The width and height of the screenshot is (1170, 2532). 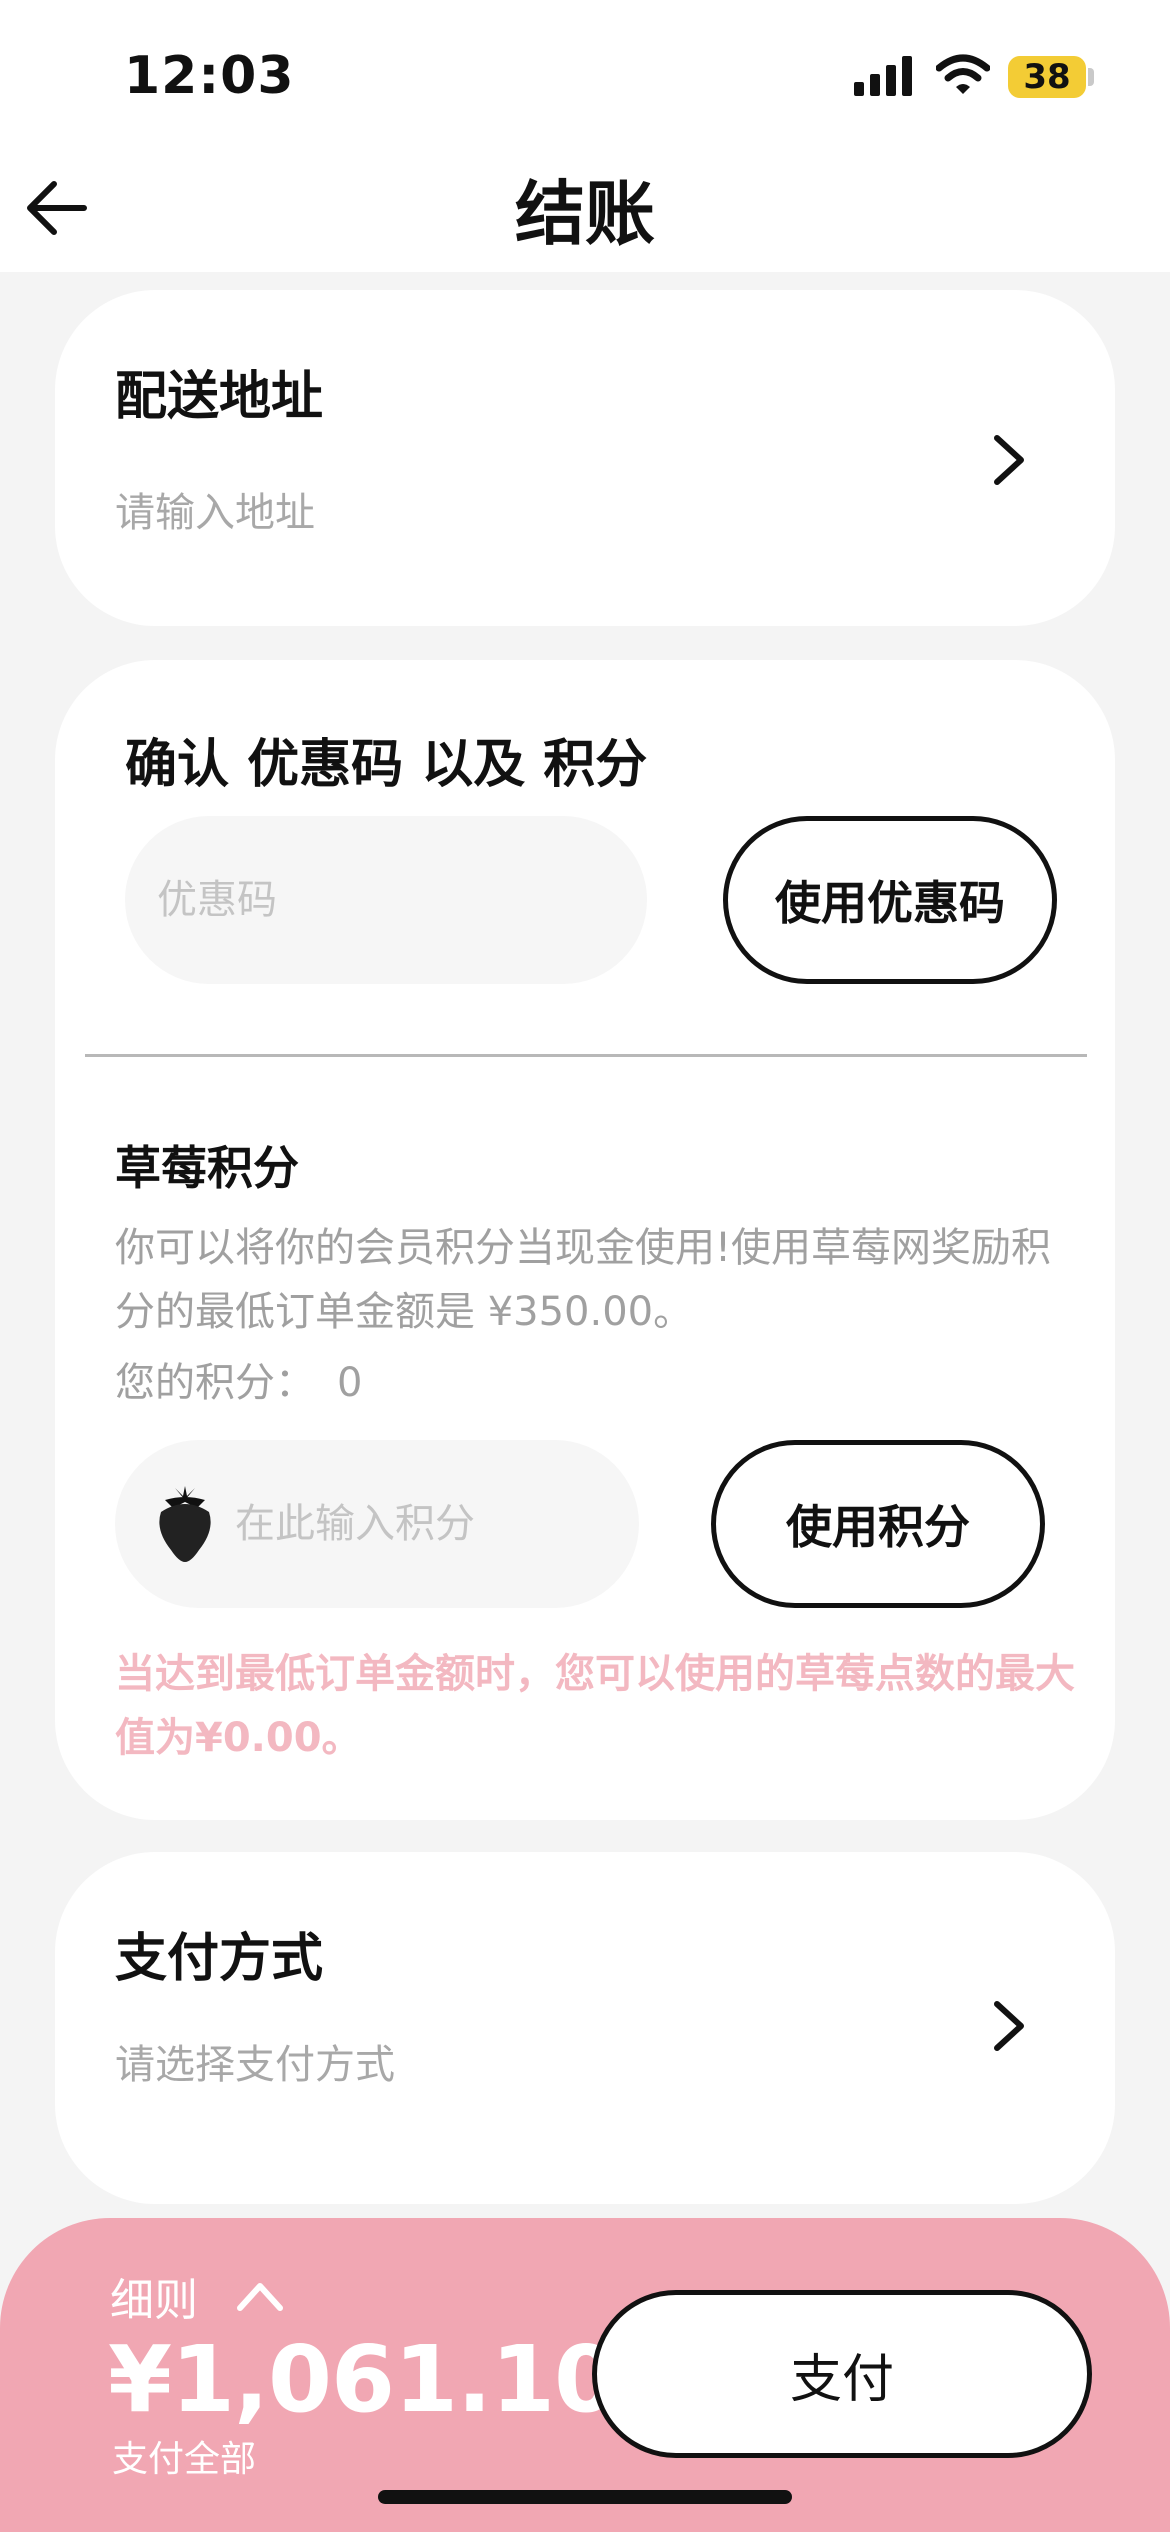 I want to click on address-placeholder: 请输入地址, so click(x=215, y=513).